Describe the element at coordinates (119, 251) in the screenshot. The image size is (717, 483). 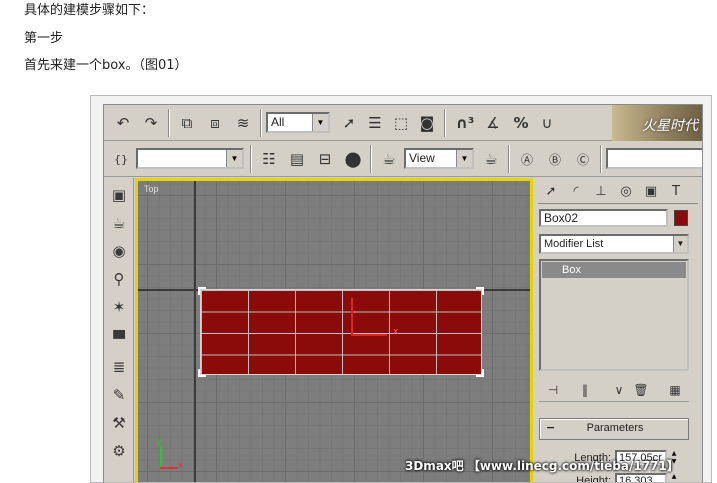
I see `sphere-icon: ◉` at that location.